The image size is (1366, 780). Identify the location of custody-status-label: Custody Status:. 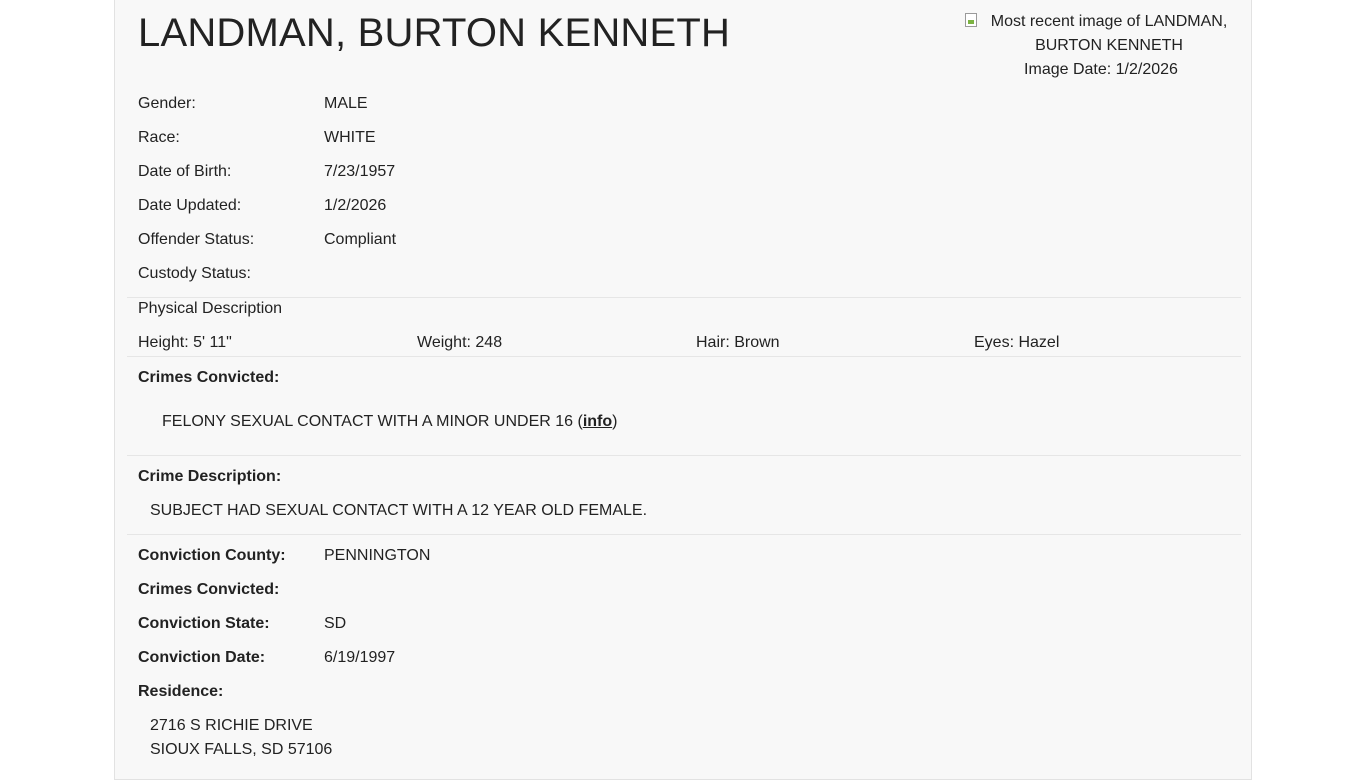
(194, 273).